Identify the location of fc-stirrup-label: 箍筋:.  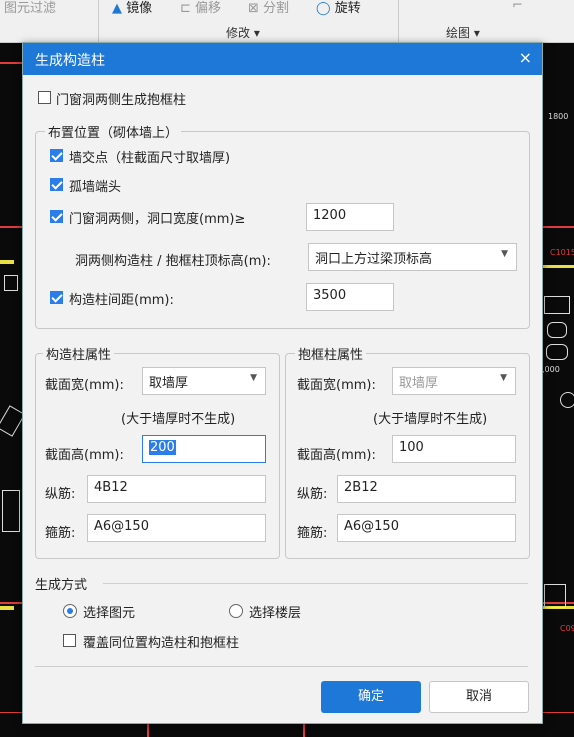
(312, 533).